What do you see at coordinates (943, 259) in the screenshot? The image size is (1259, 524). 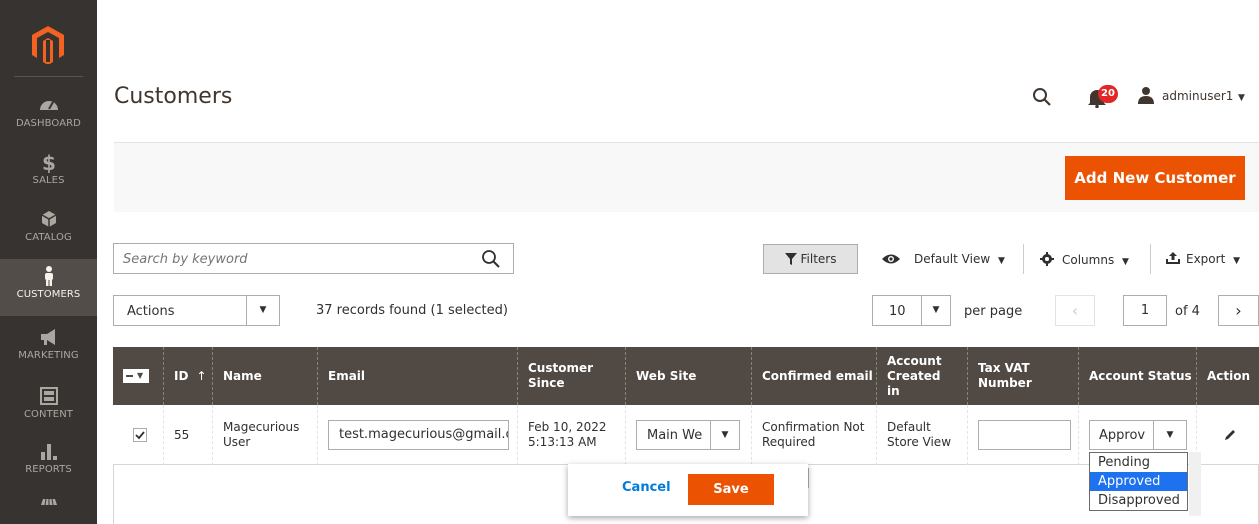 I see `default-view-dropdown: Default View ▼` at bounding box center [943, 259].